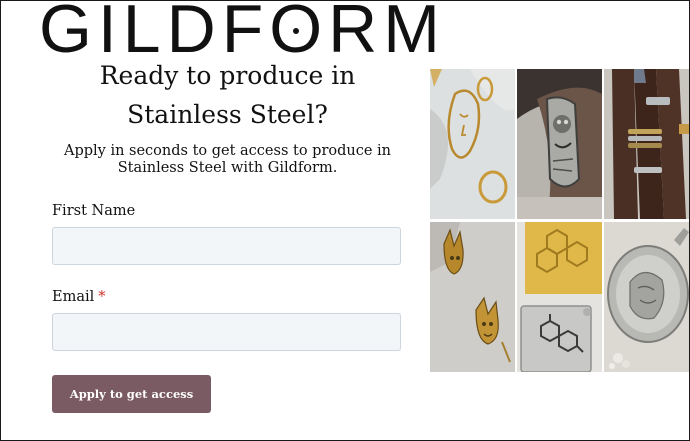 The image size is (690, 441). I want to click on form-headline: Ready to produce in Stainless Steel?, so click(227, 95).